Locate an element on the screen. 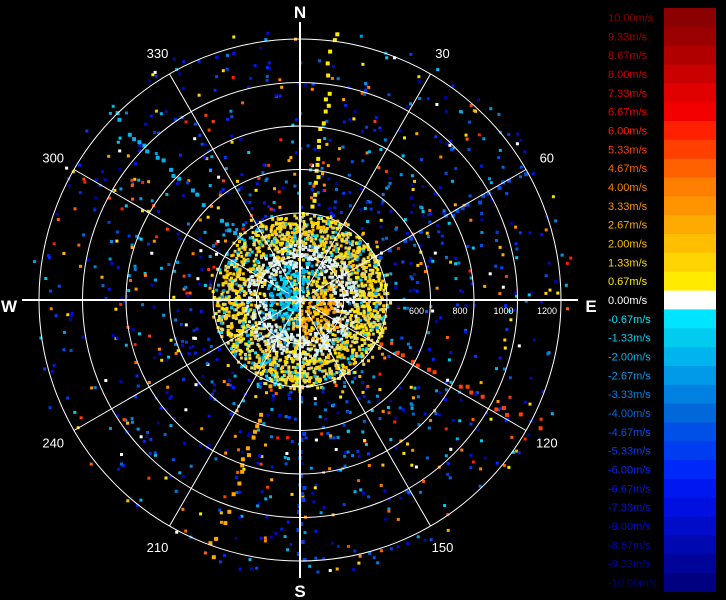  colorbar-label: 0.67m/s is located at coordinates (628, 282).